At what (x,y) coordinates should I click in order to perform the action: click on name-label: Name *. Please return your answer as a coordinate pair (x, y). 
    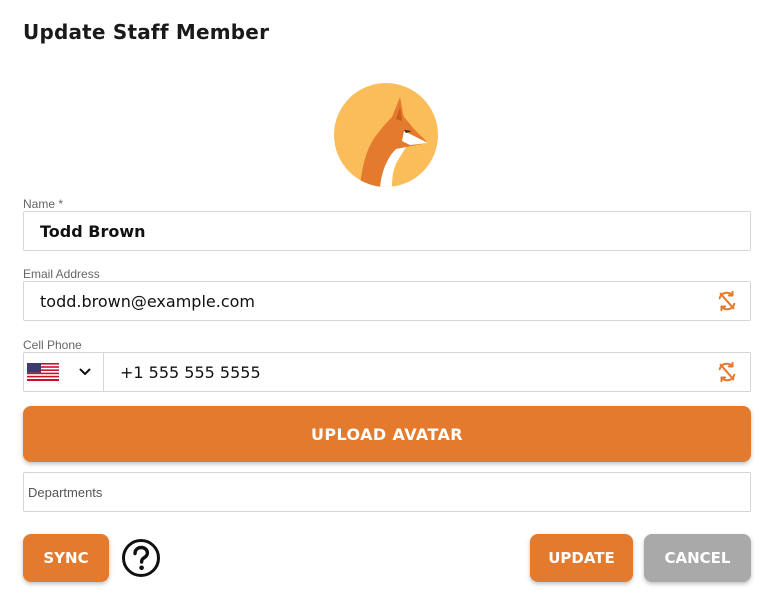
    Looking at the image, I should click on (43, 204).